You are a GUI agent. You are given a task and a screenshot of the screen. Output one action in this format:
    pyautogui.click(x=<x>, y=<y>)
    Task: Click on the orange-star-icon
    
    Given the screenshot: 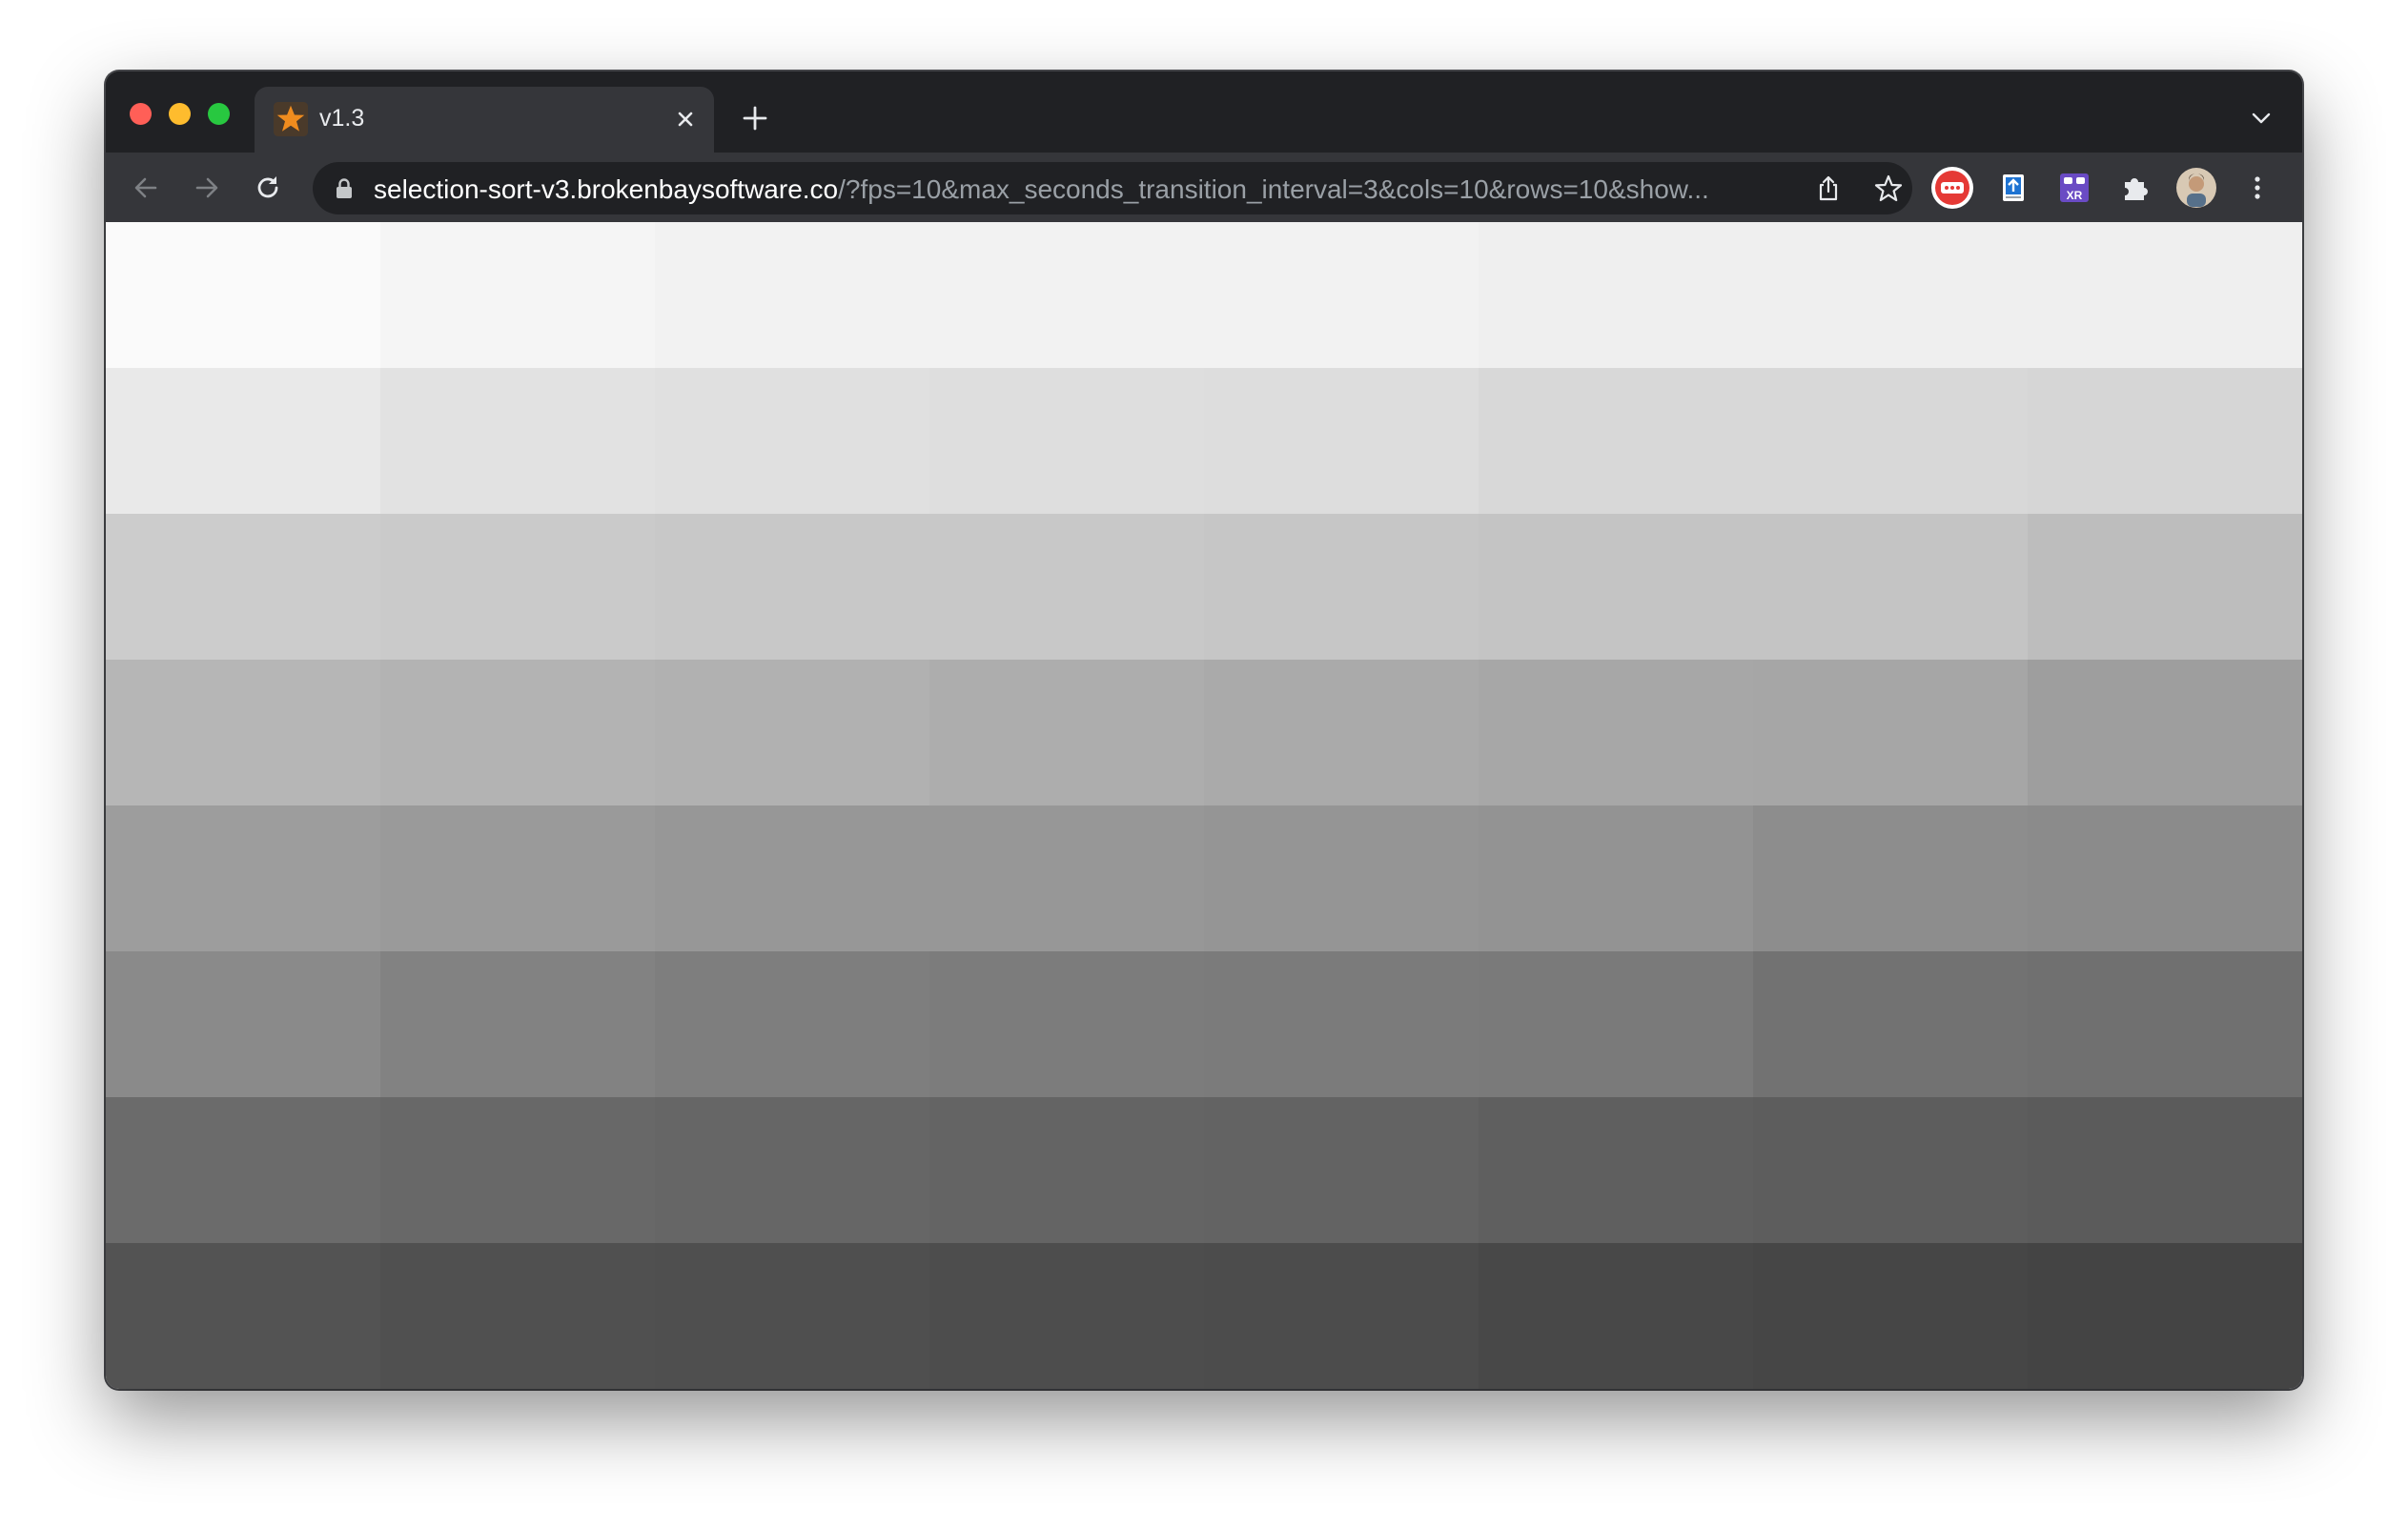 What is the action you would take?
    pyautogui.click(x=291, y=119)
    